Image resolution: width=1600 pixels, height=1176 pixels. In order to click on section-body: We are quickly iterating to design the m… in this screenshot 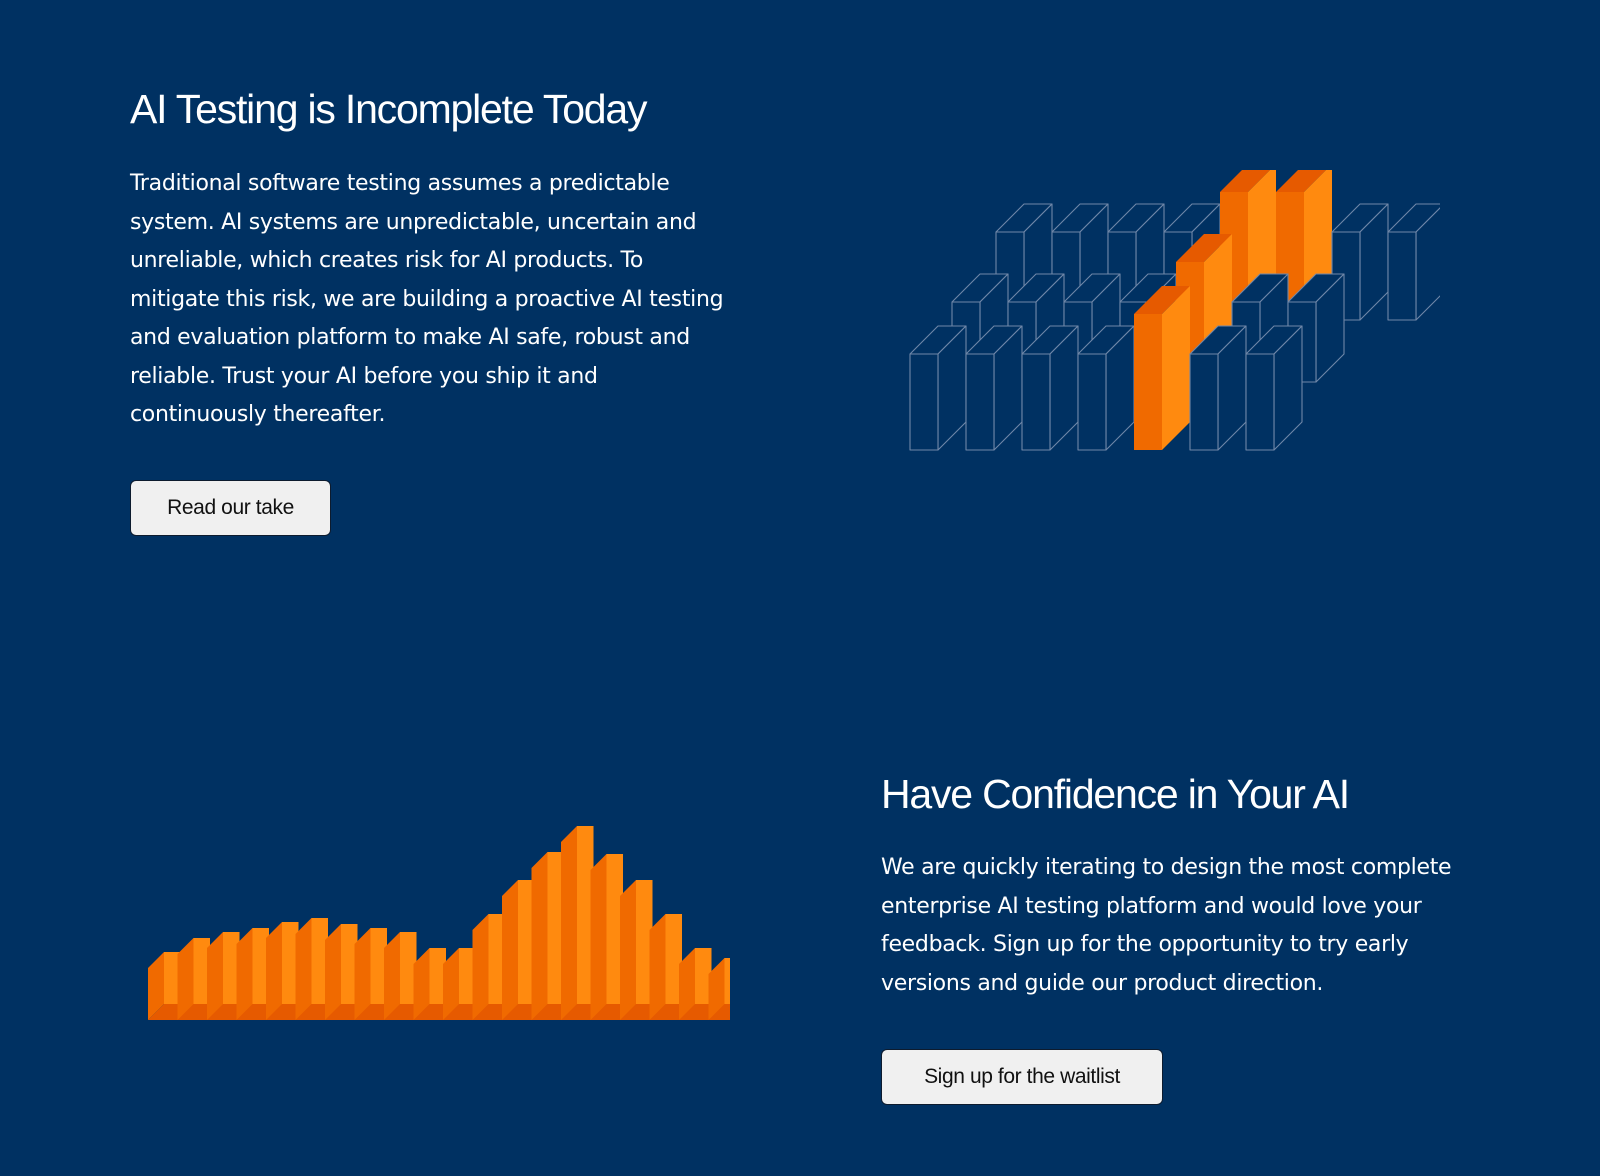, I will do `click(1166, 925)`.